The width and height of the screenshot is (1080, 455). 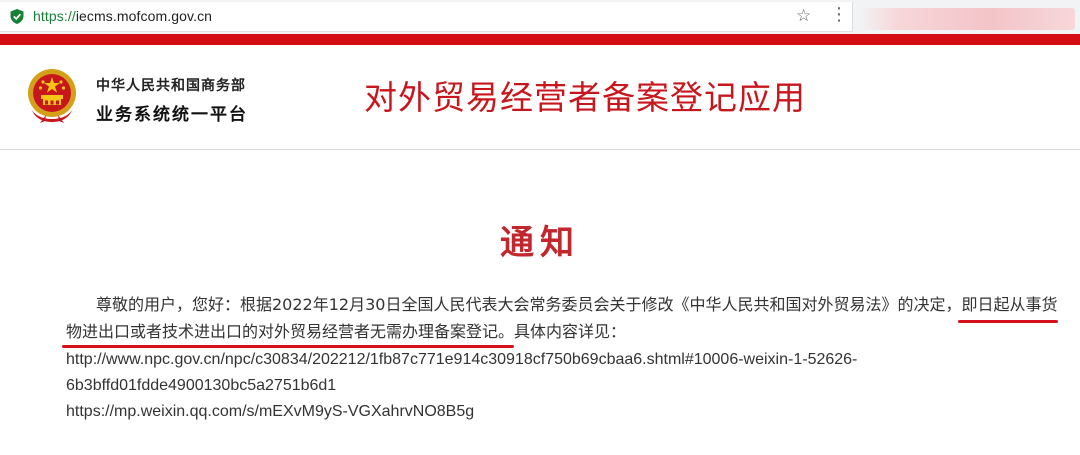 I want to click on notice-highlight-text: 物进出口或者技术进出口的对外贸易经营者无需办理备案登记。, so click(x=290, y=331).